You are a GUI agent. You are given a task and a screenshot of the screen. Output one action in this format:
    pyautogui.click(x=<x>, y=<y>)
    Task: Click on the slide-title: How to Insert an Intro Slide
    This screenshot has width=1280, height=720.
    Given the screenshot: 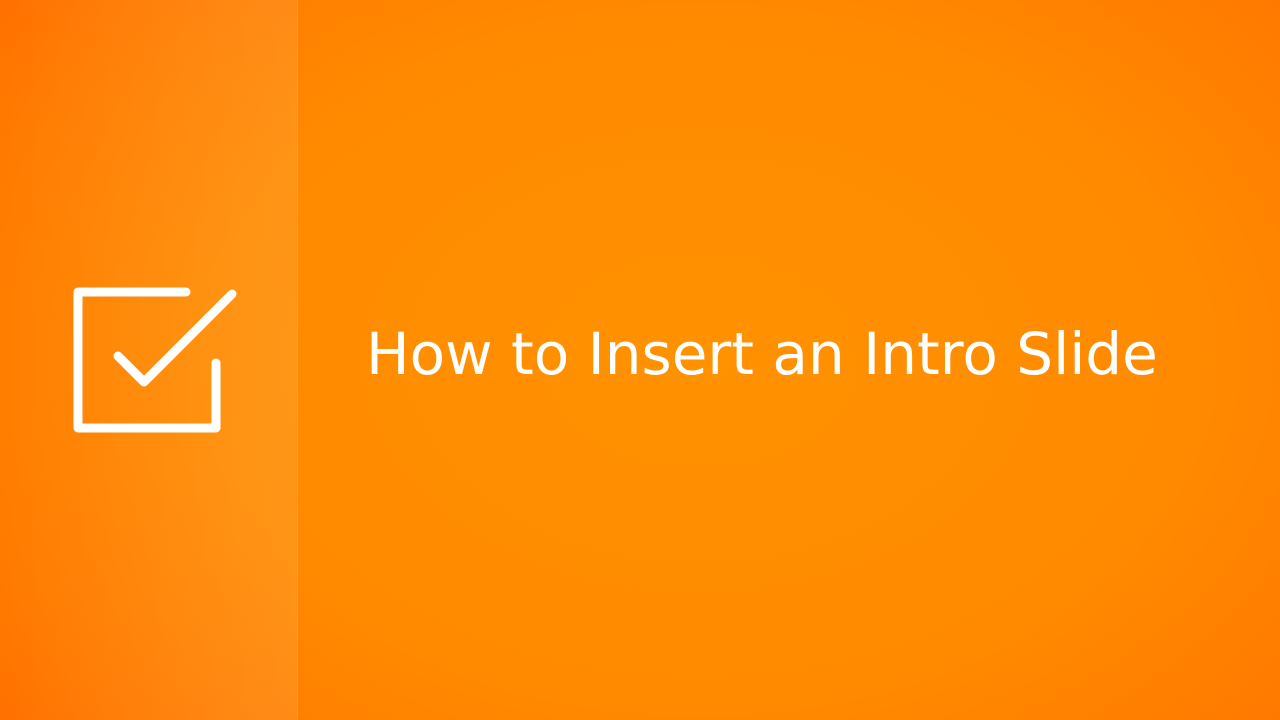 What is the action you would take?
    pyautogui.click(x=762, y=354)
    